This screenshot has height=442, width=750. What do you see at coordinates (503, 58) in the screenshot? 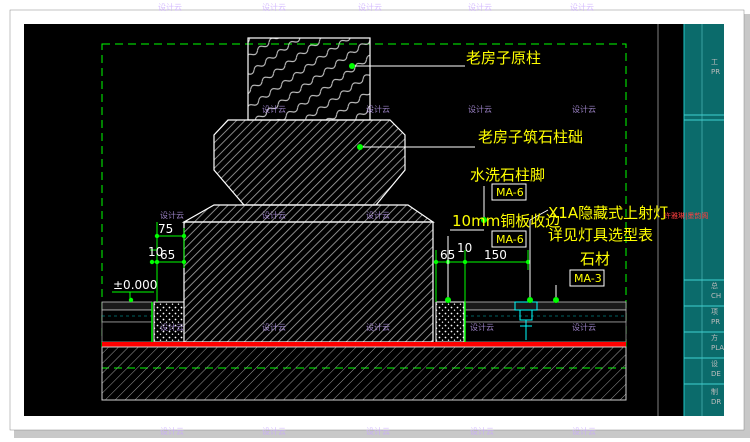
I see `label-original-column: 老房子原柱` at bounding box center [503, 58].